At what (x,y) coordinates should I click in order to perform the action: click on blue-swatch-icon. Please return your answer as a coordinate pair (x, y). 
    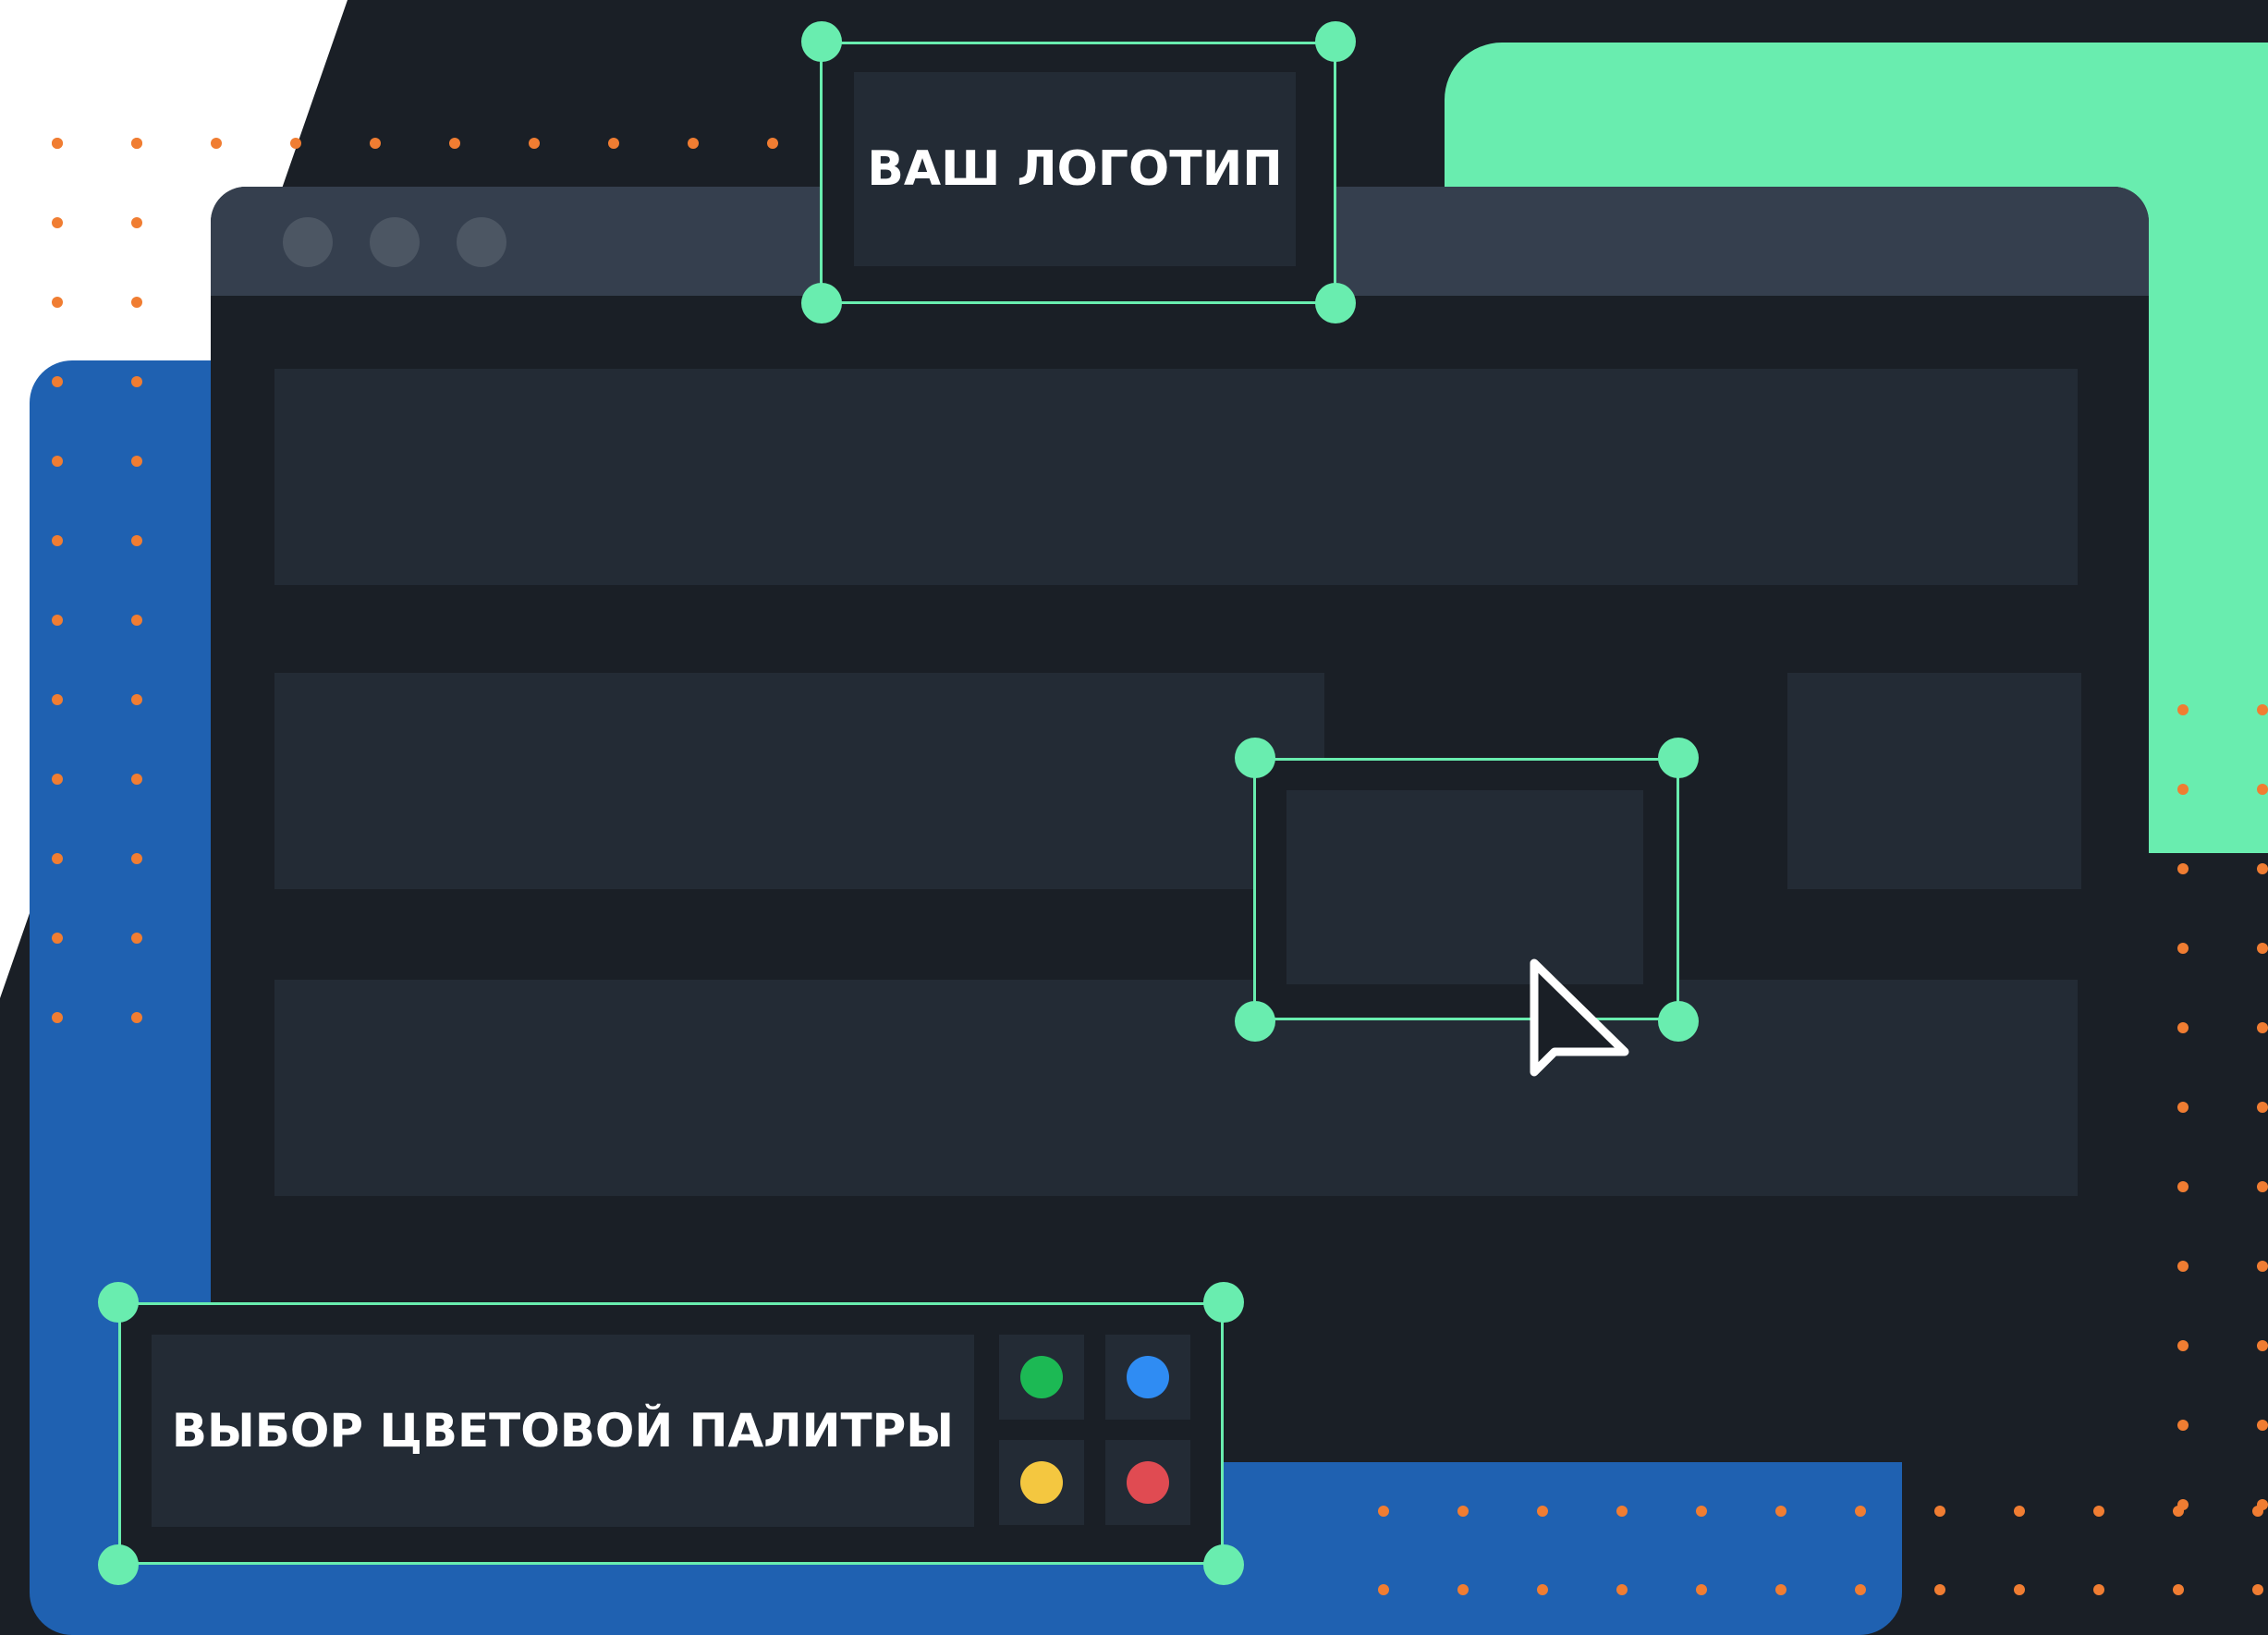
    Looking at the image, I should click on (1148, 1377).